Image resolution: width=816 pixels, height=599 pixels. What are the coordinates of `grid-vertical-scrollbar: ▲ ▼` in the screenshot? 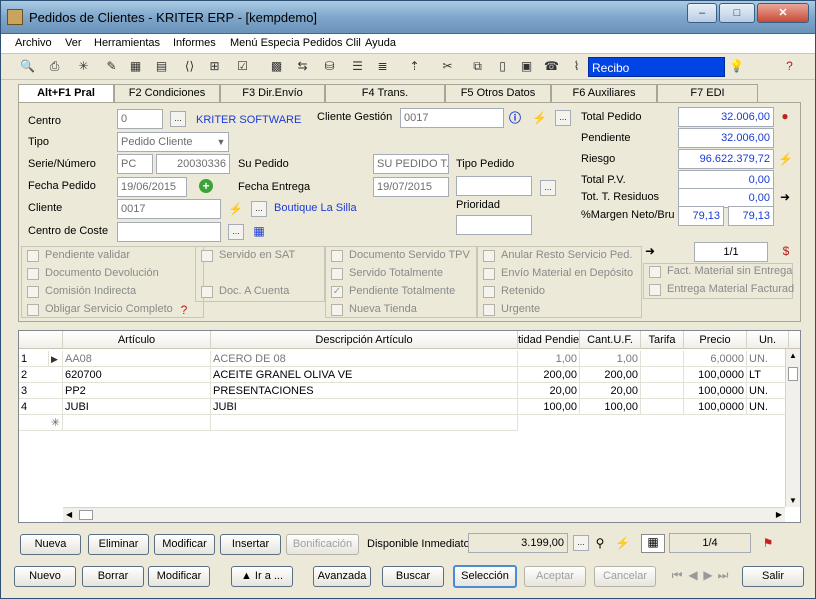 It's located at (792, 428).